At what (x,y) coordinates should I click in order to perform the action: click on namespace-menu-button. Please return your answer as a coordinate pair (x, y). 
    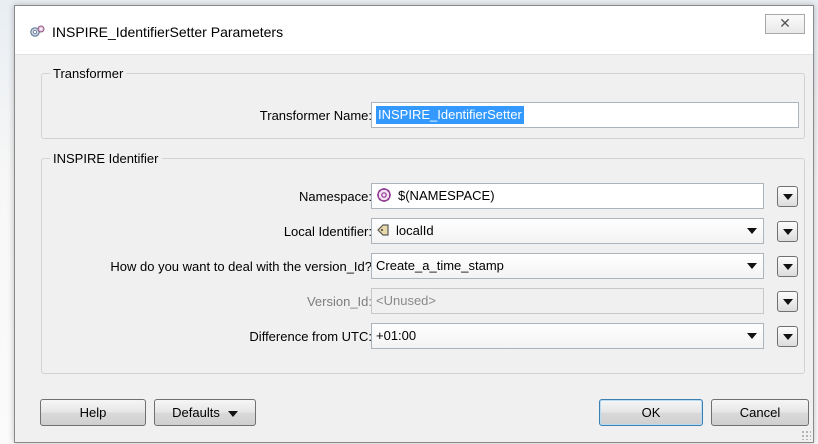
    Looking at the image, I should click on (787, 196).